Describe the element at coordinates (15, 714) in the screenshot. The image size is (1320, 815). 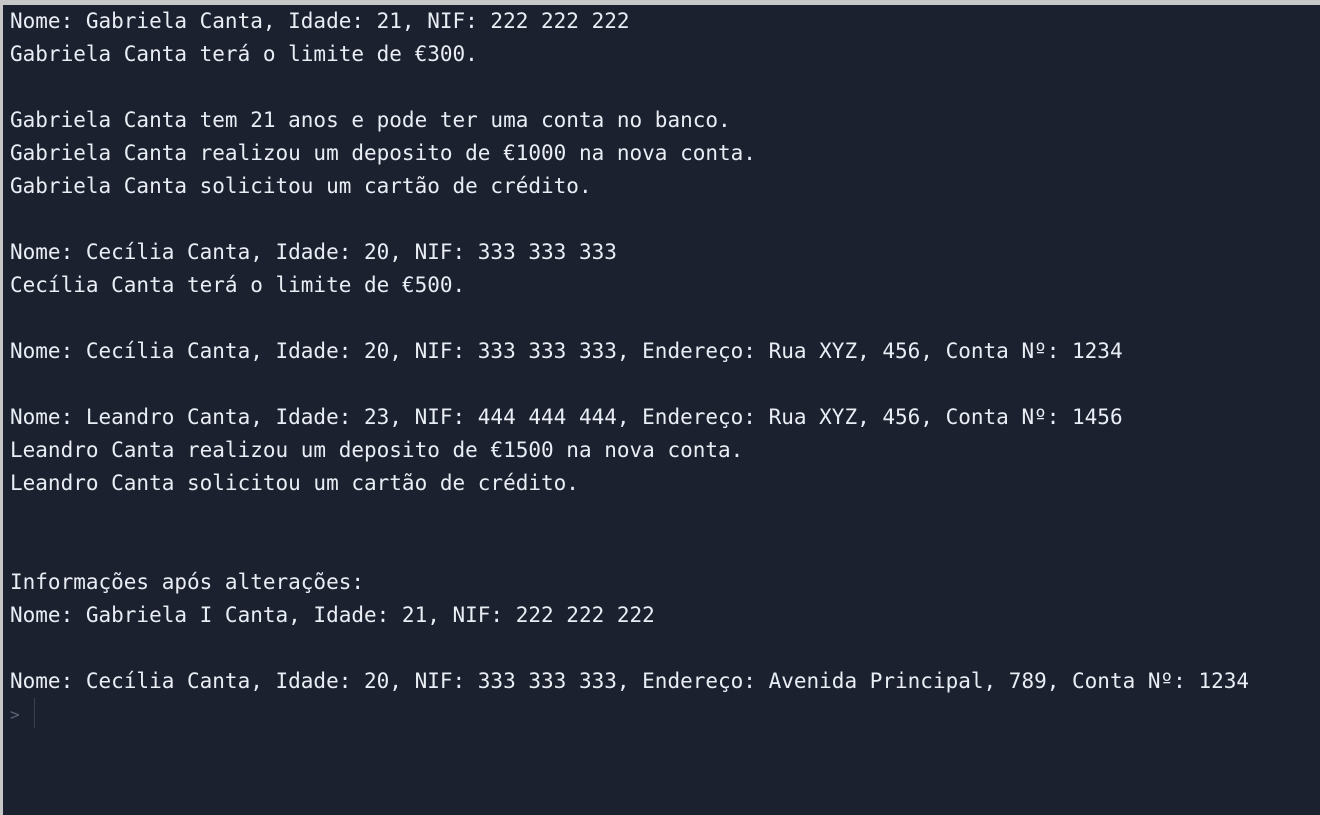
I see `prompt-icon: >` at that location.